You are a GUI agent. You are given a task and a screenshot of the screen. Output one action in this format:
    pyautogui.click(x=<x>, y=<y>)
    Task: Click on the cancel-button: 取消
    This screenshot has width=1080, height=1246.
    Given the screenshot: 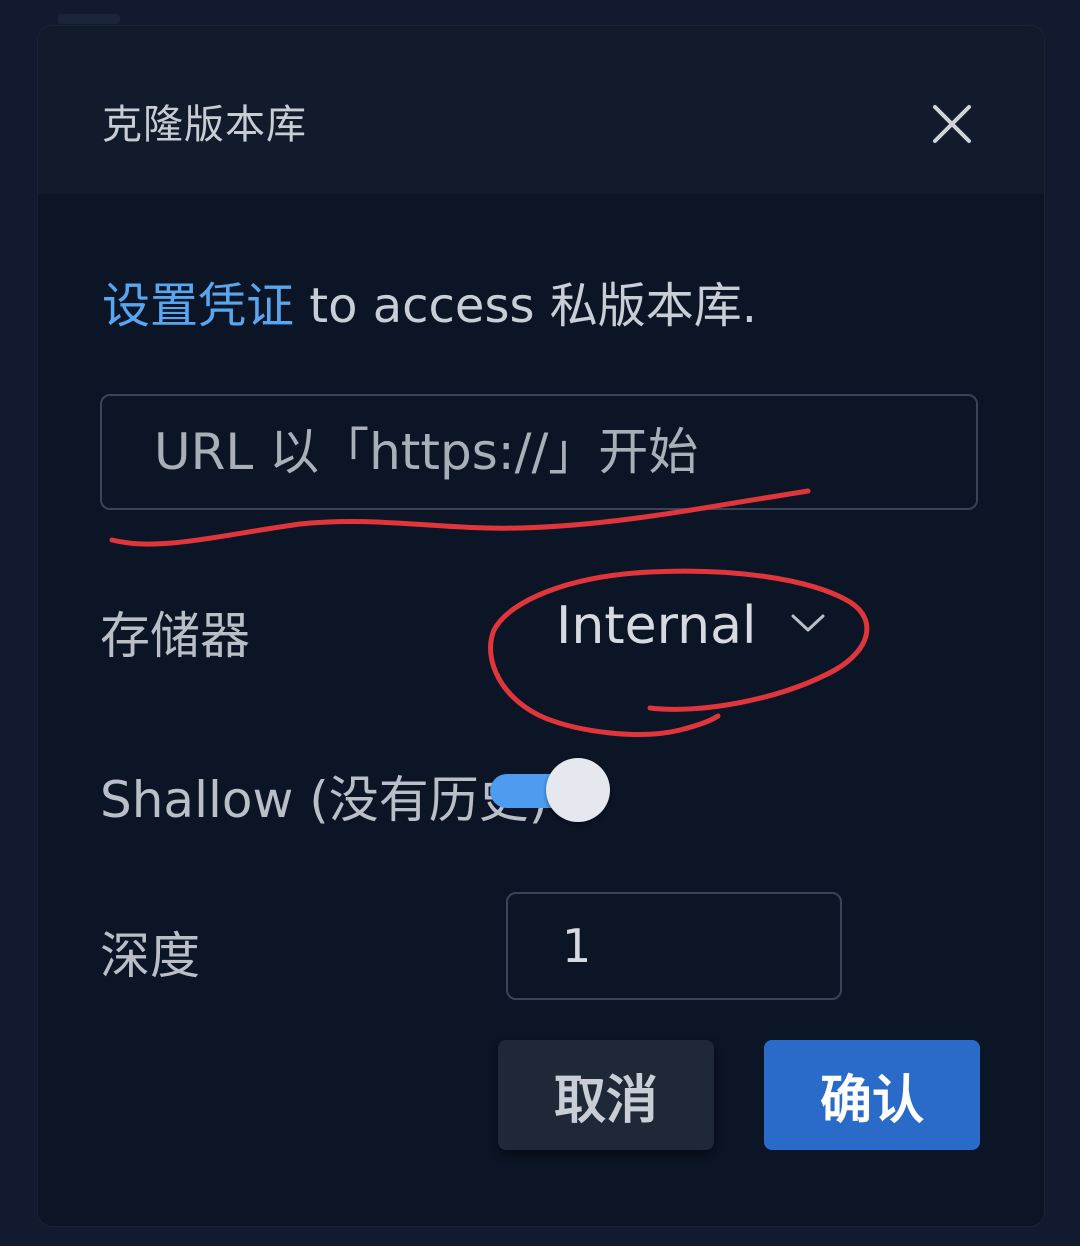 What is the action you would take?
    pyautogui.click(x=606, y=1095)
    